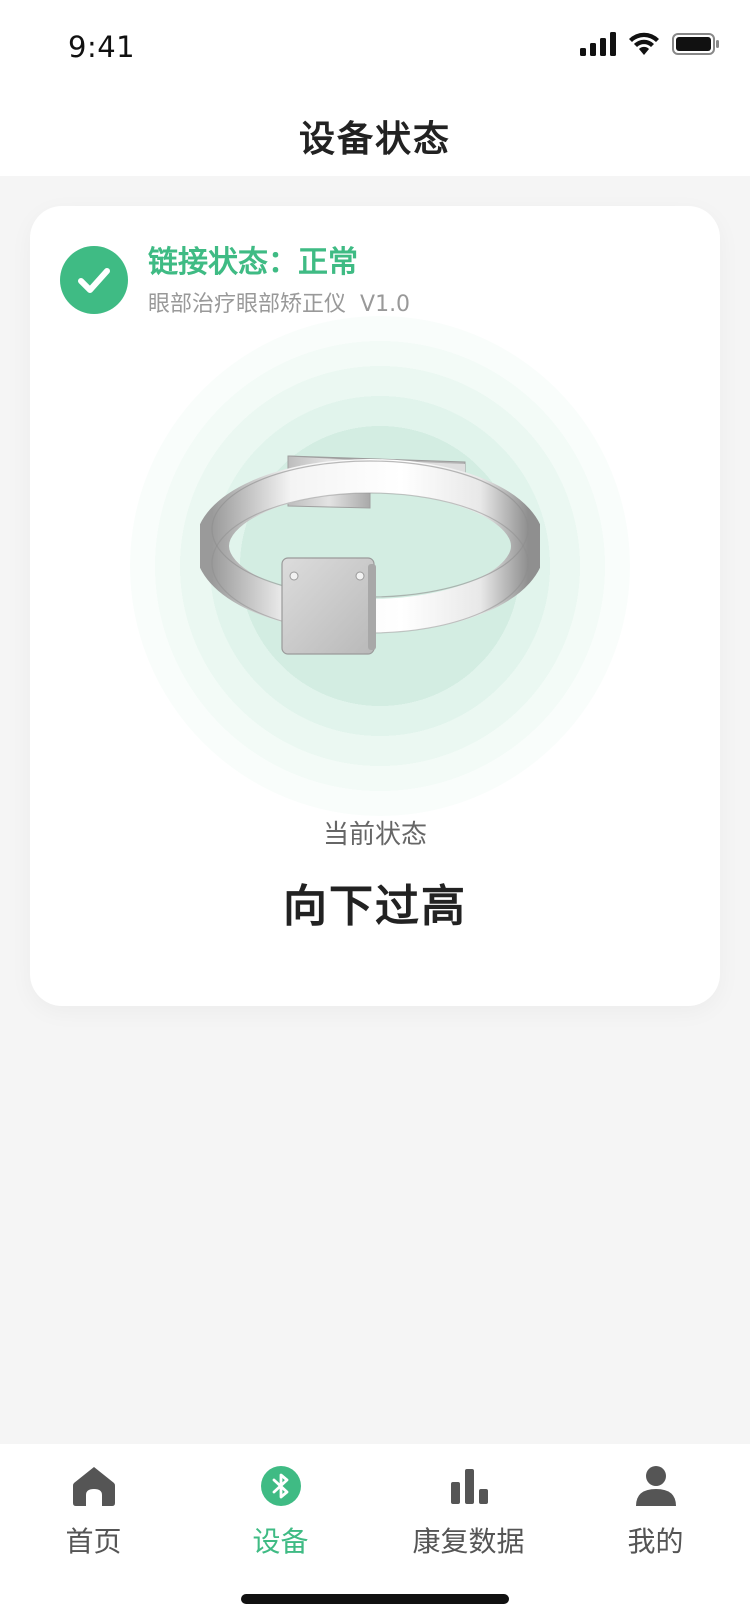 The width and height of the screenshot is (750, 1624). Describe the element at coordinates (468, 1512) in the screenshot. I see `tab-rehab-data: 康复数据` at that location.